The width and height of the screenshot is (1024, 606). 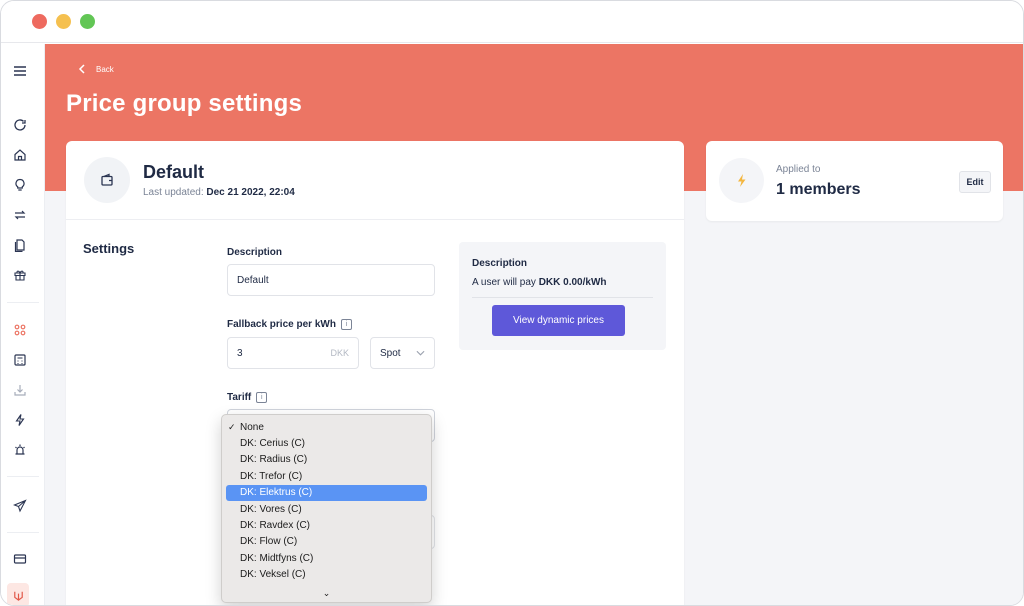 What do you see at coordinates (39, 21) in the screenshot?
I see `close-window-button` at bounding box center [39, 21].